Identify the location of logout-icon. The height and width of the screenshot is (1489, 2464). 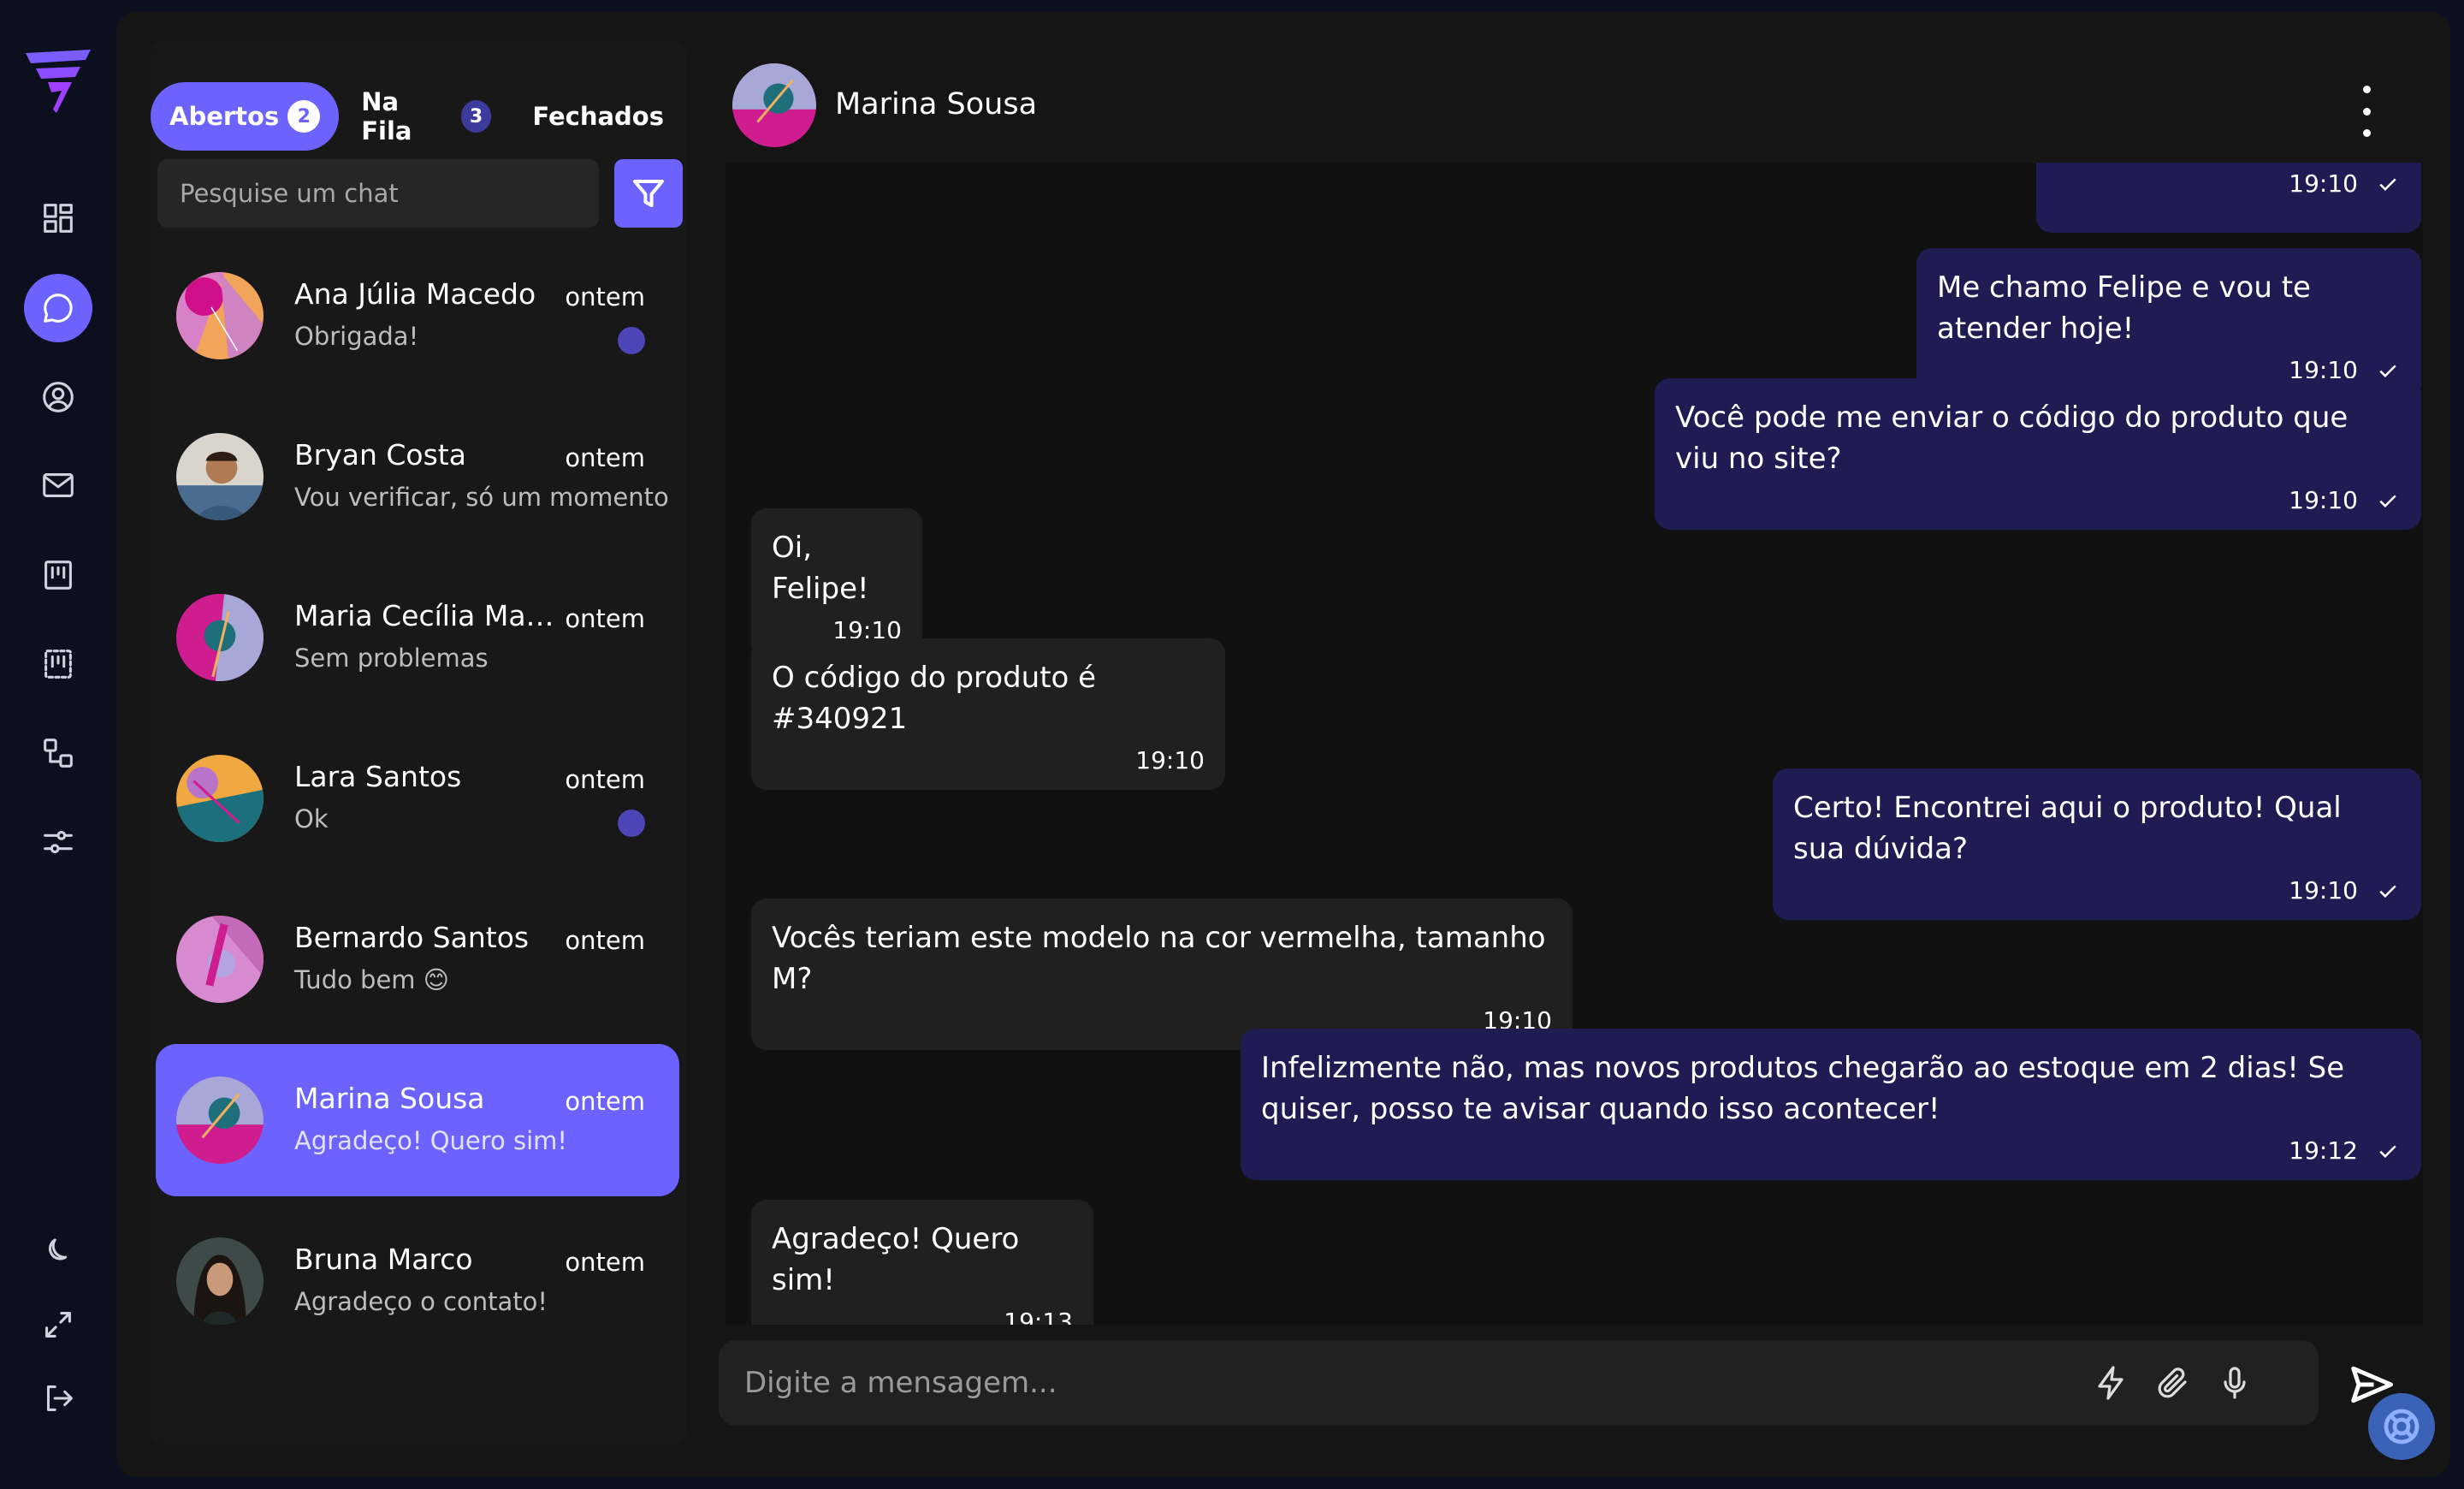
(58, 1399).